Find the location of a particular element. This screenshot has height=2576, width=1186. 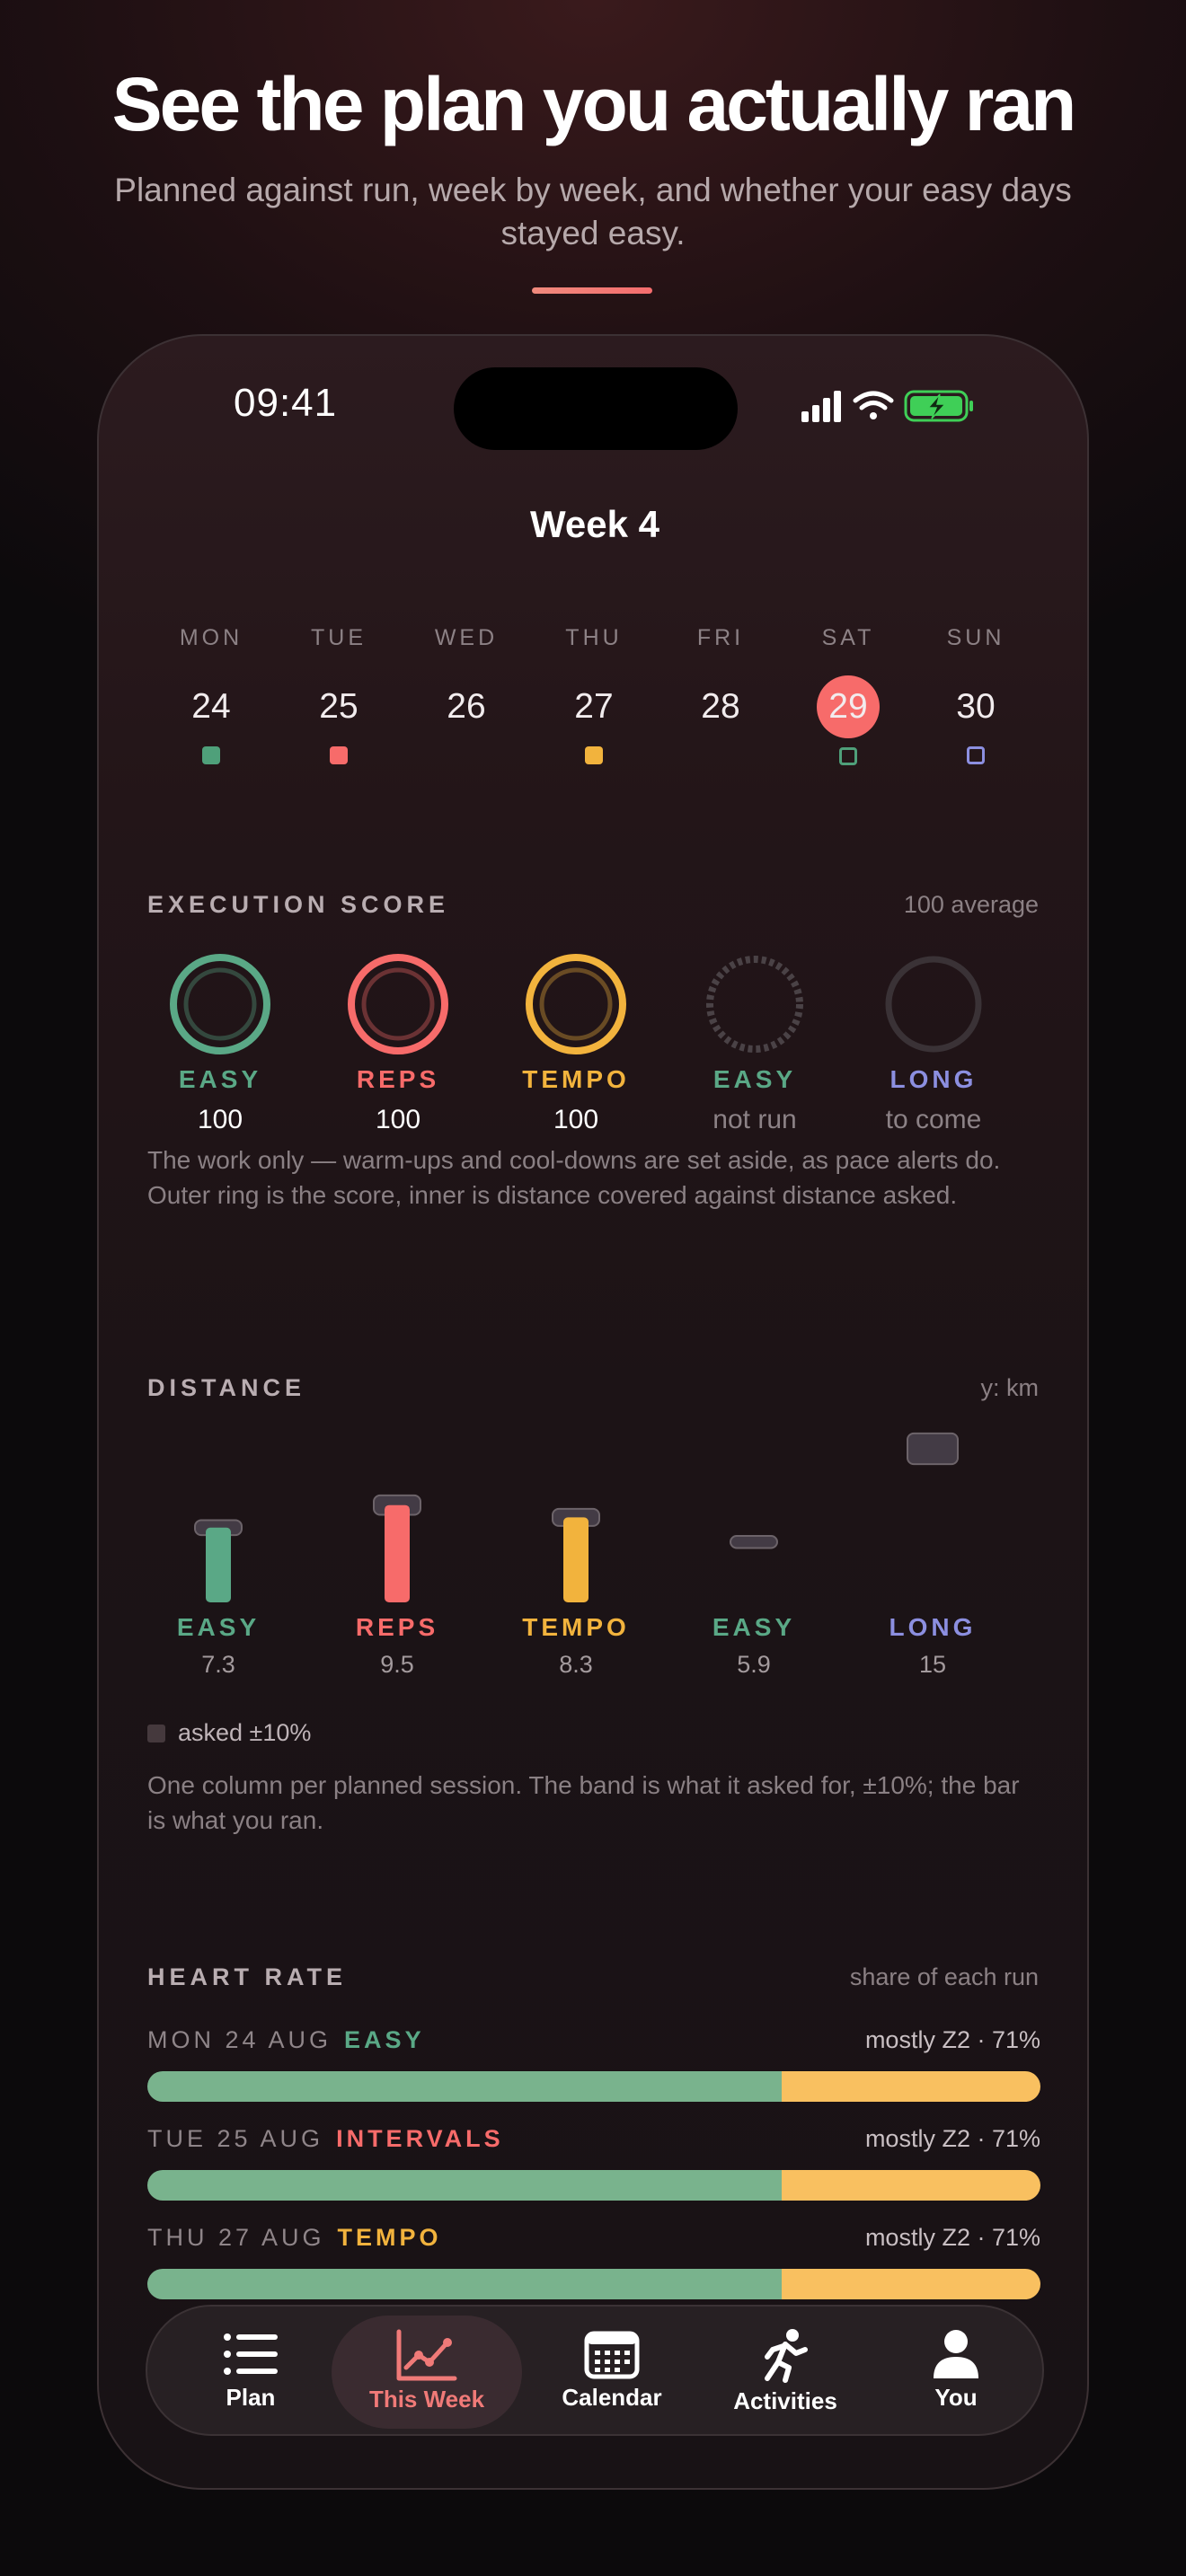

score-label: REPS is located at coordinates (398, 1079).